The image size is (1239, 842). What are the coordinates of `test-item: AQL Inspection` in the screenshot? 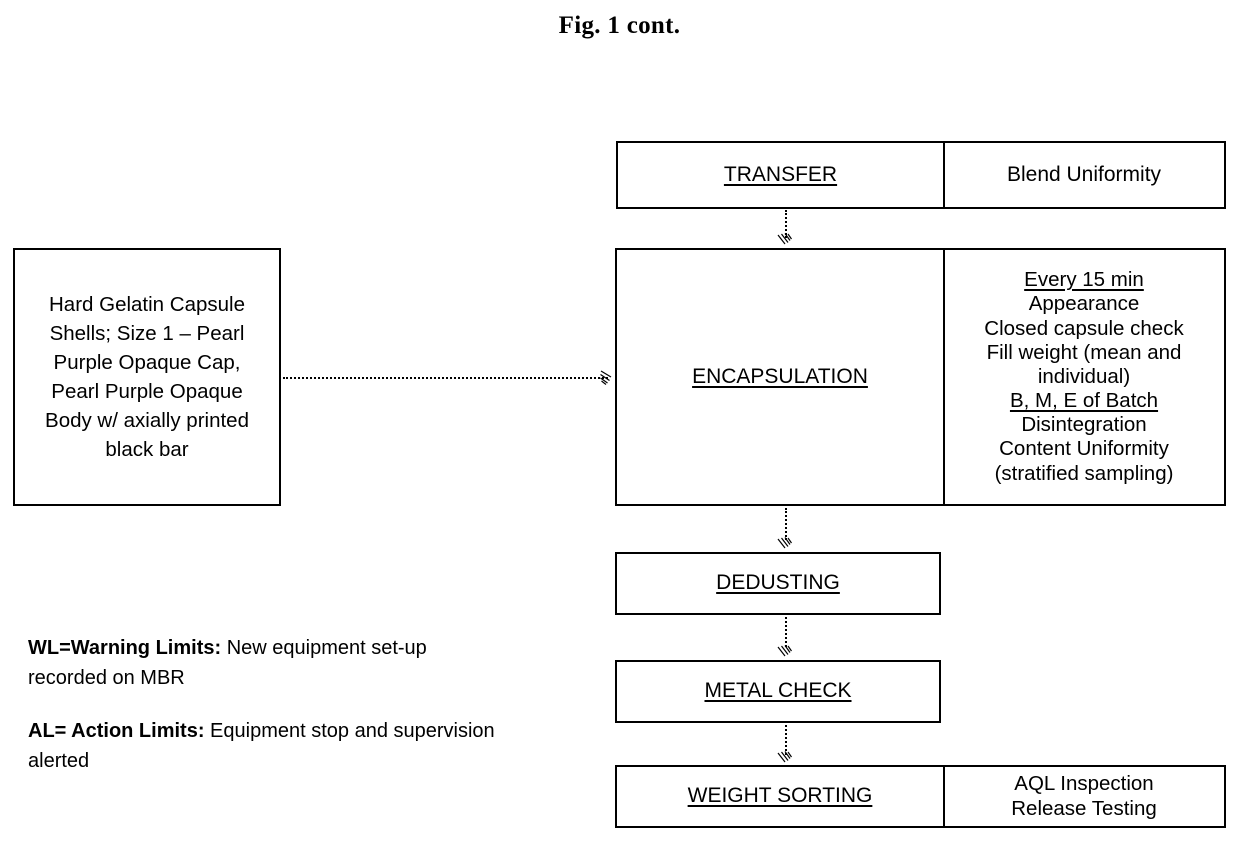 It's located at (1084, 784).